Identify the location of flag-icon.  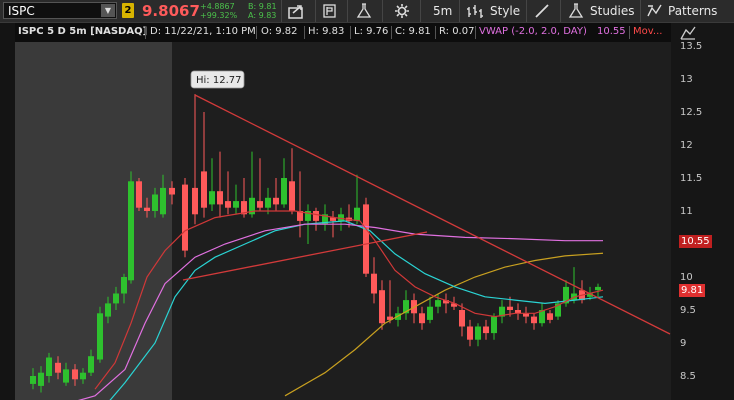
(329, 11).